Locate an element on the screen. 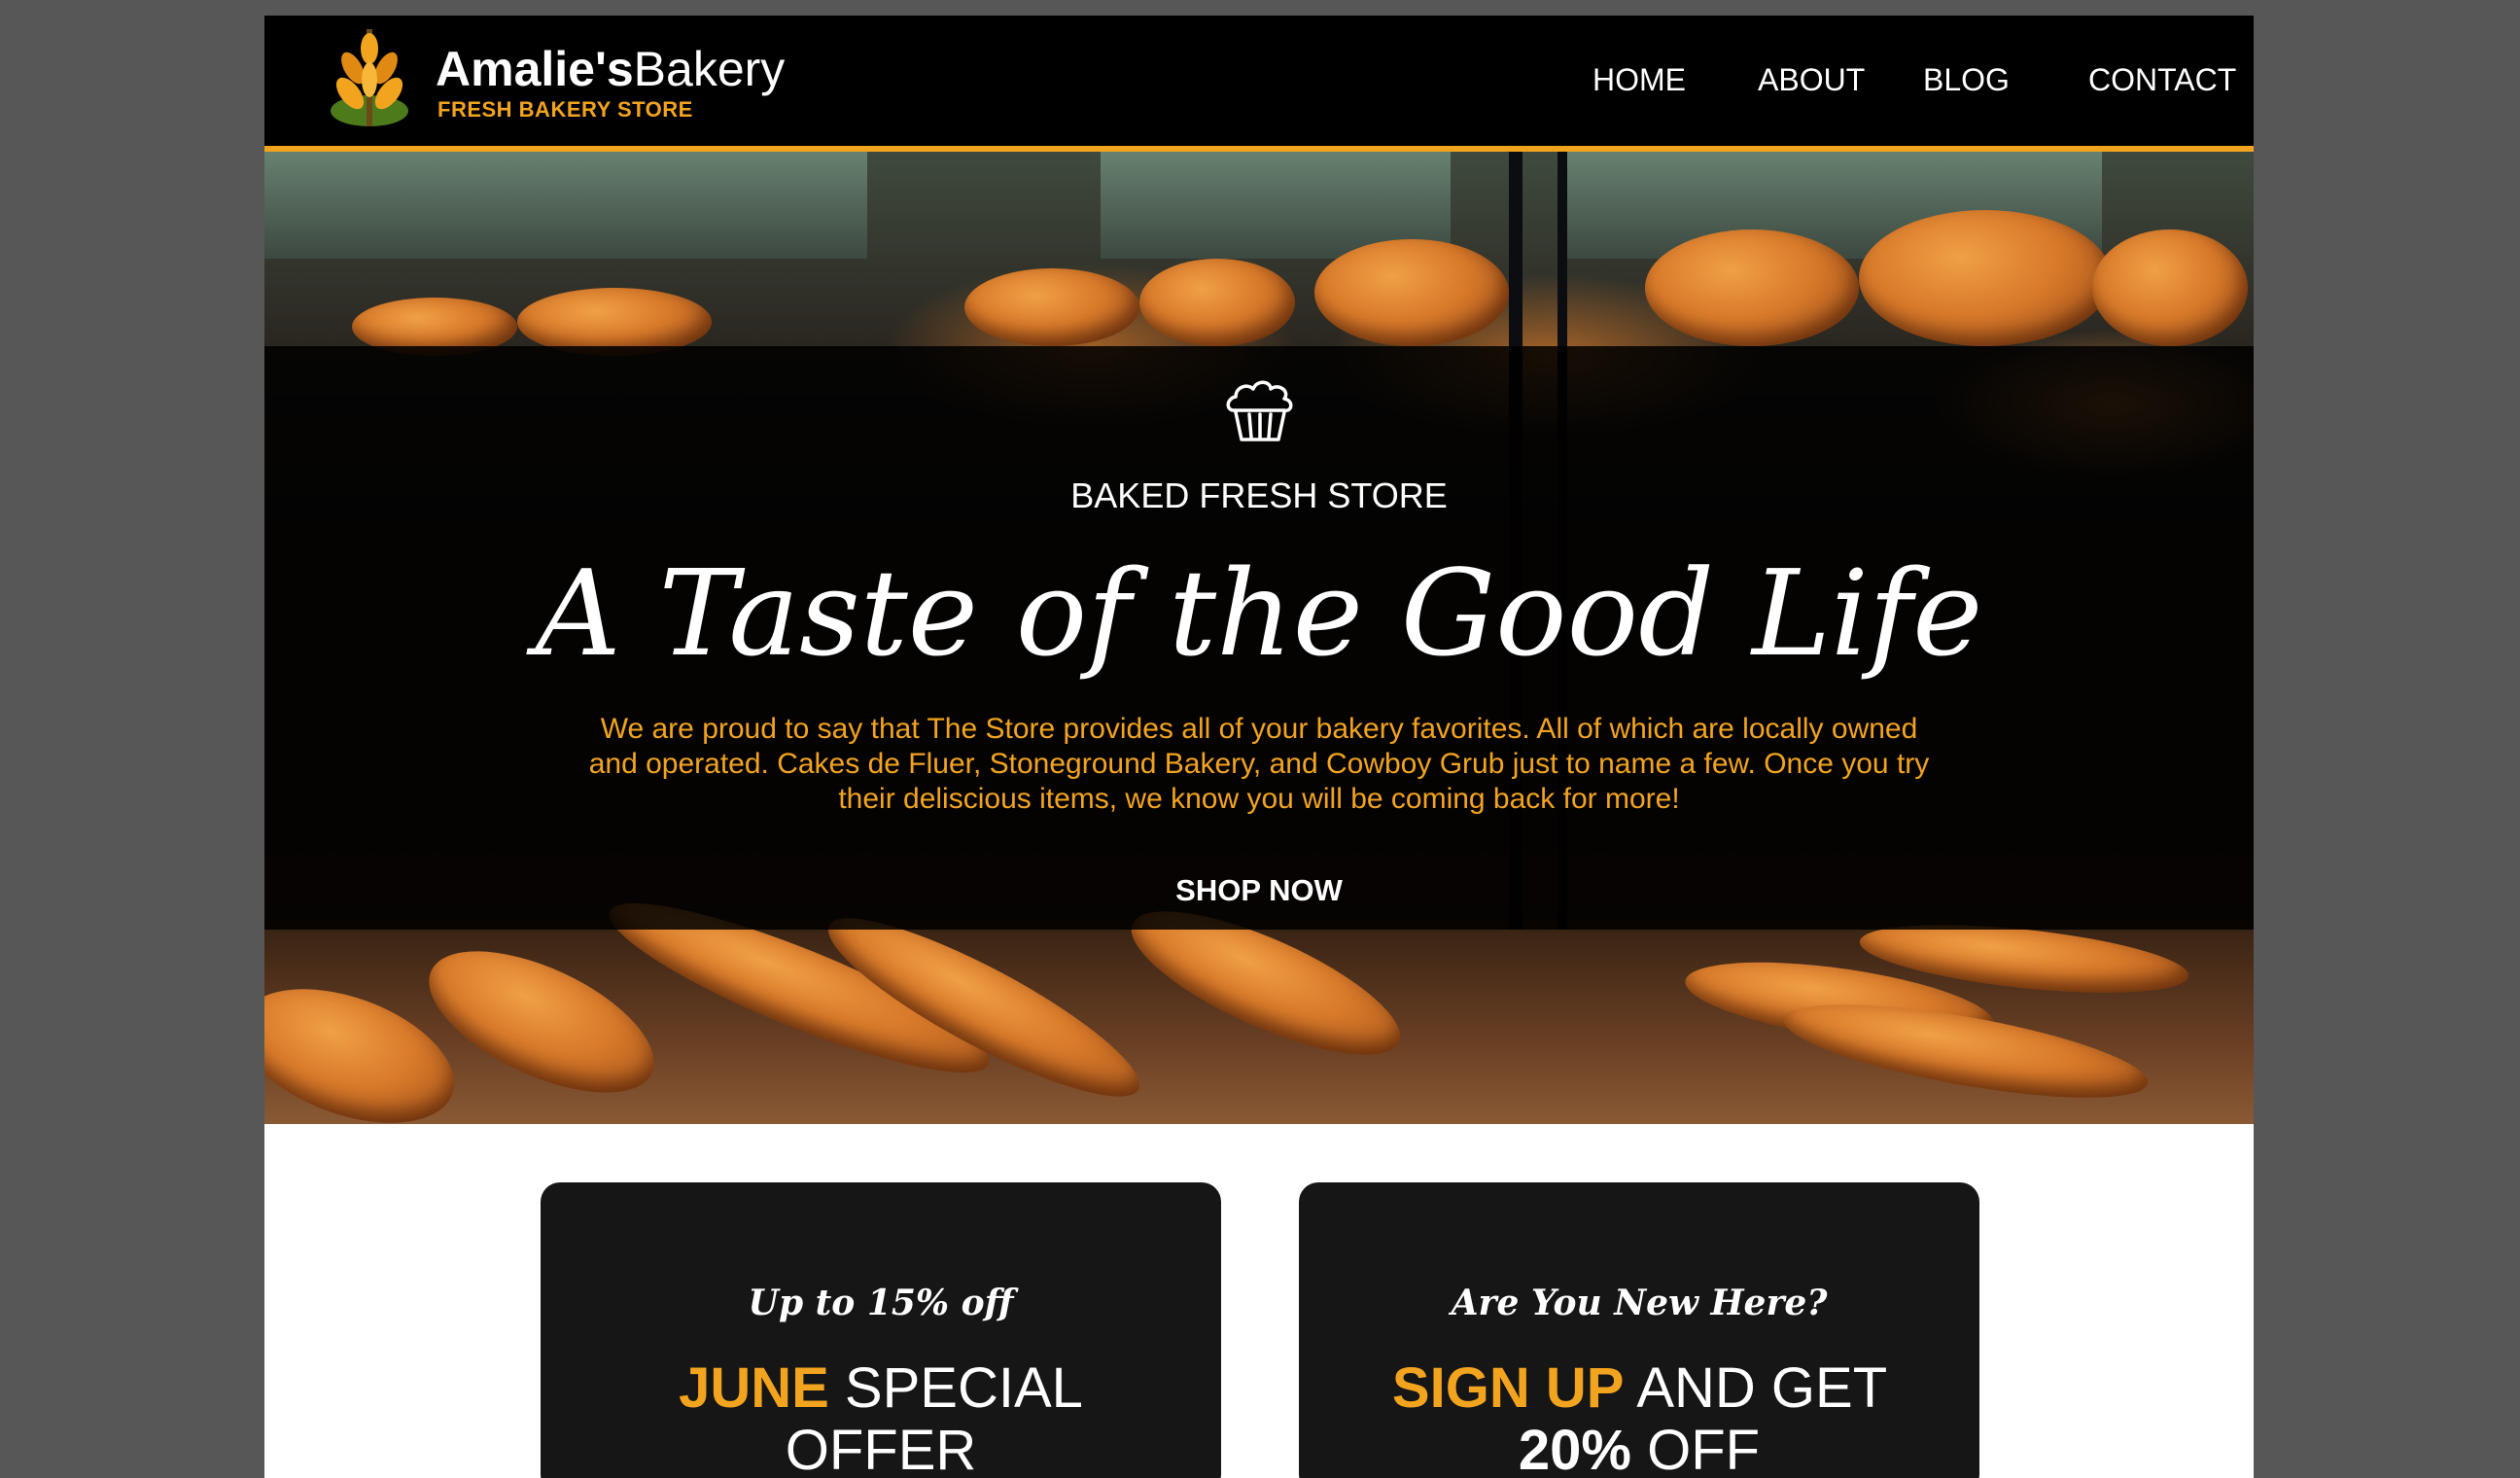 Image resolution: width=2520 pixels, height=1478 pixels. nav-home: HOME is located at coordinates (1639, 79).